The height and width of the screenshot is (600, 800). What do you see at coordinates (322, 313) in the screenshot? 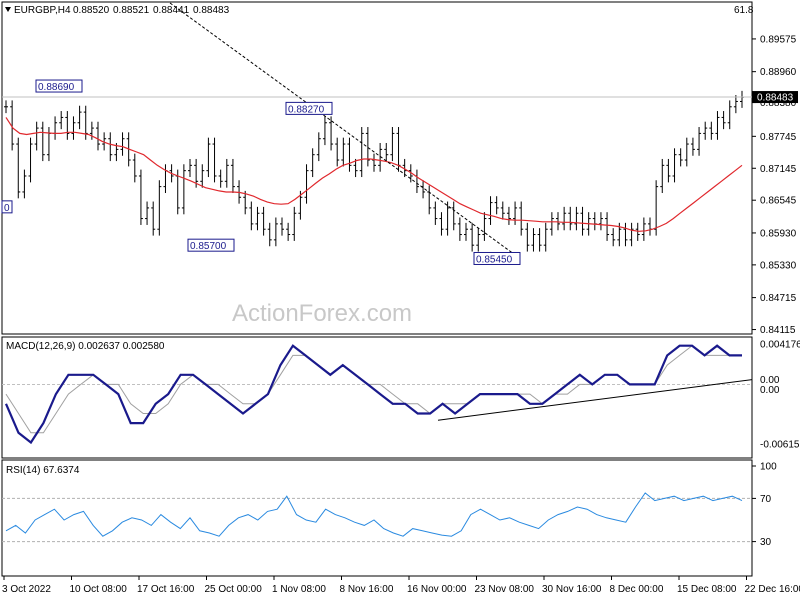
I see `watermark: ActionForex.com` at bounding box center [322, 313].